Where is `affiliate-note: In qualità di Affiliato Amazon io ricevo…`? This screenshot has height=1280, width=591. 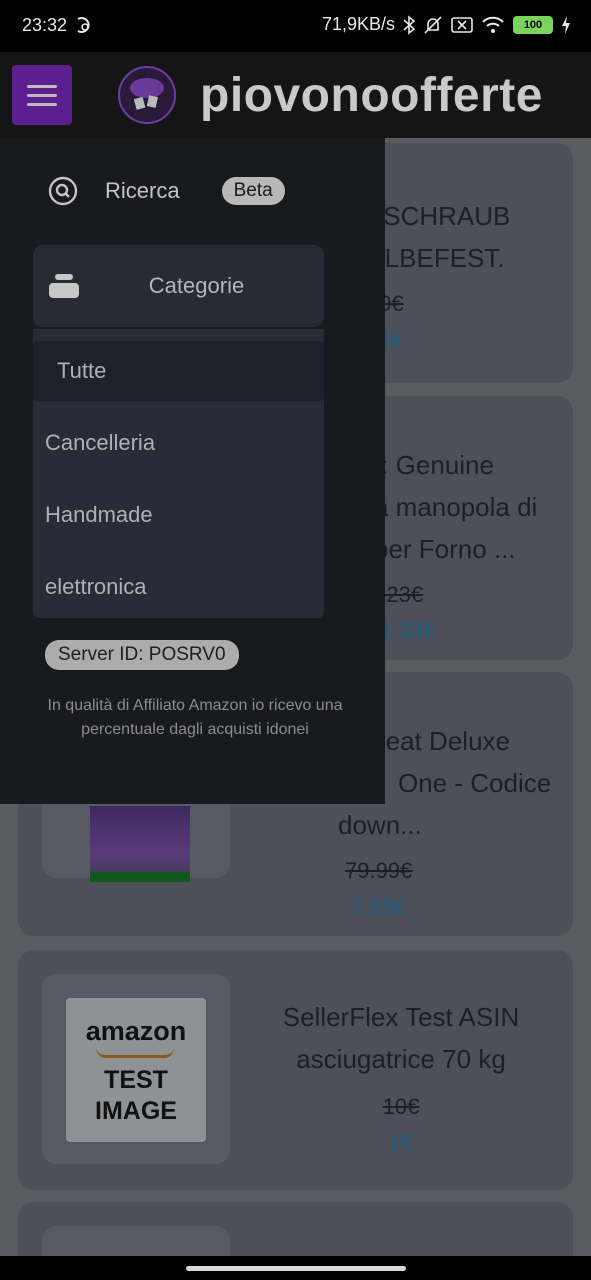 affiliate-note: In qualità di Affiliato Amazon io ricevo… is located at coordinates (195, 717).